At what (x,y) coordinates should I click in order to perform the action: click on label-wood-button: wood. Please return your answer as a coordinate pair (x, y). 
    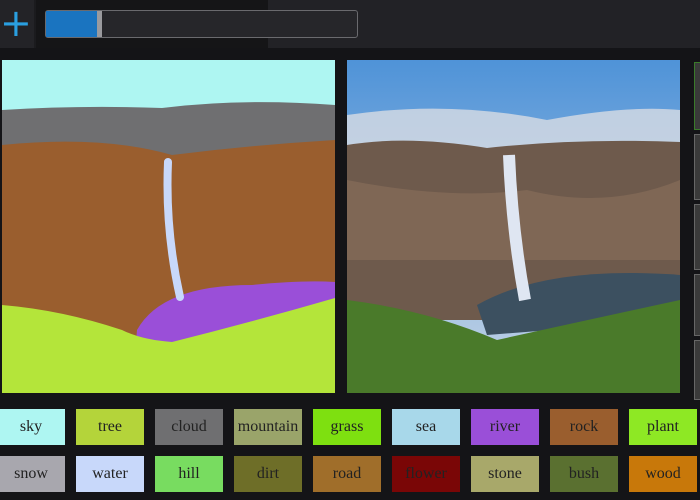
    Looking at the image, I should click on (663, 474).